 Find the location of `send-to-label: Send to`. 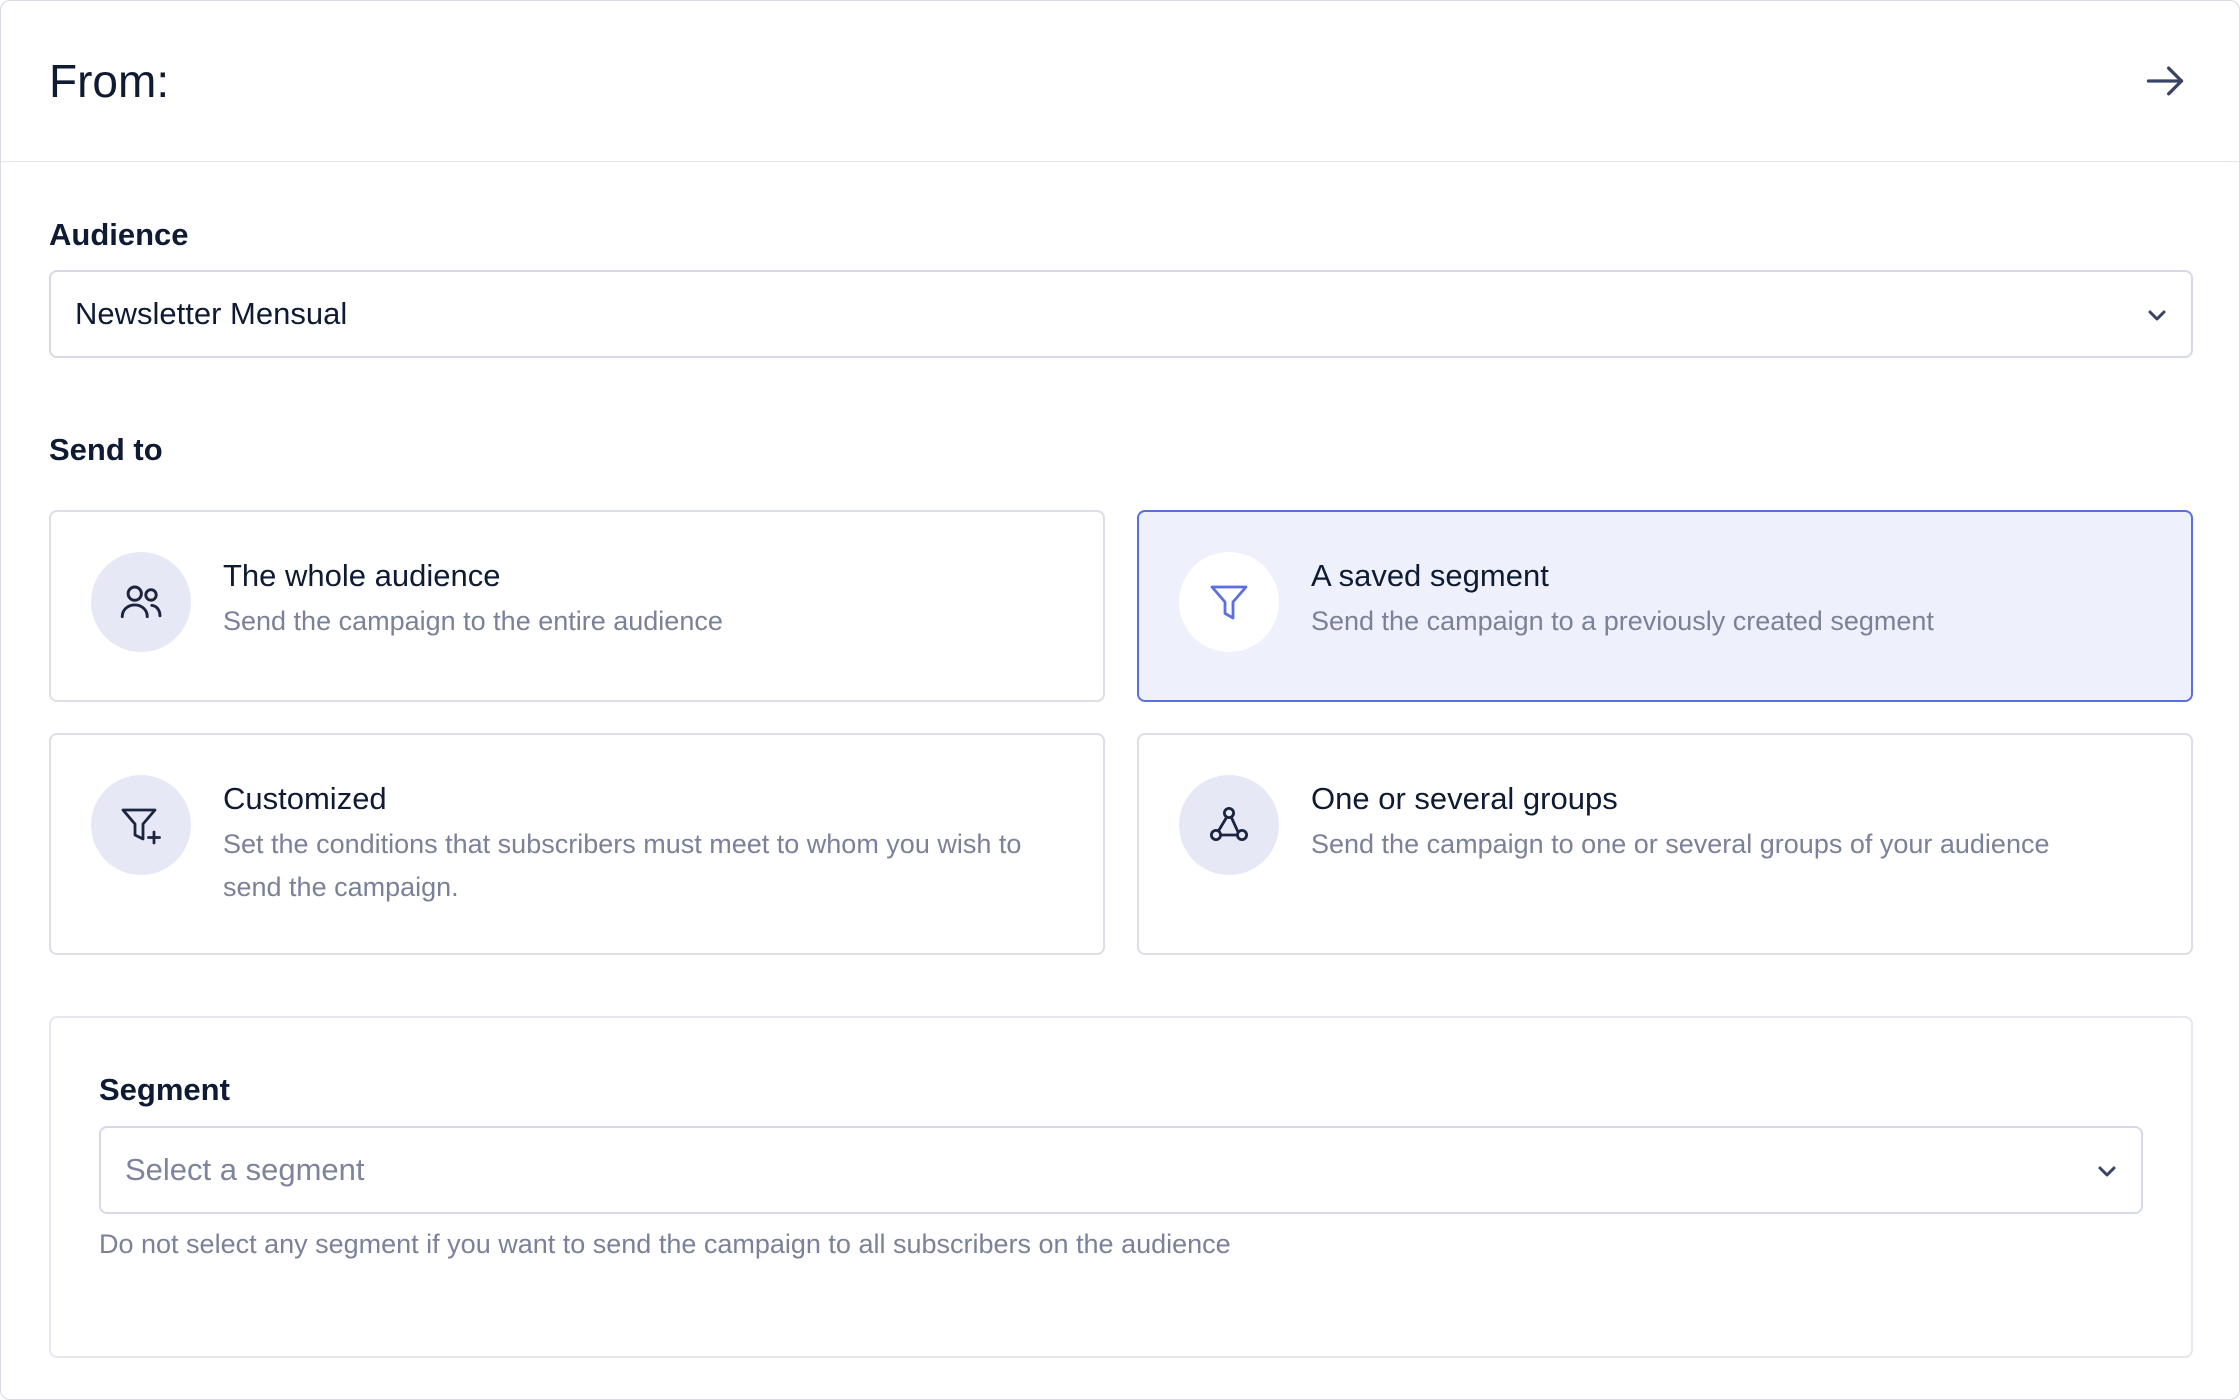

send-to-label: Send to is located at coordinates (106, 449).